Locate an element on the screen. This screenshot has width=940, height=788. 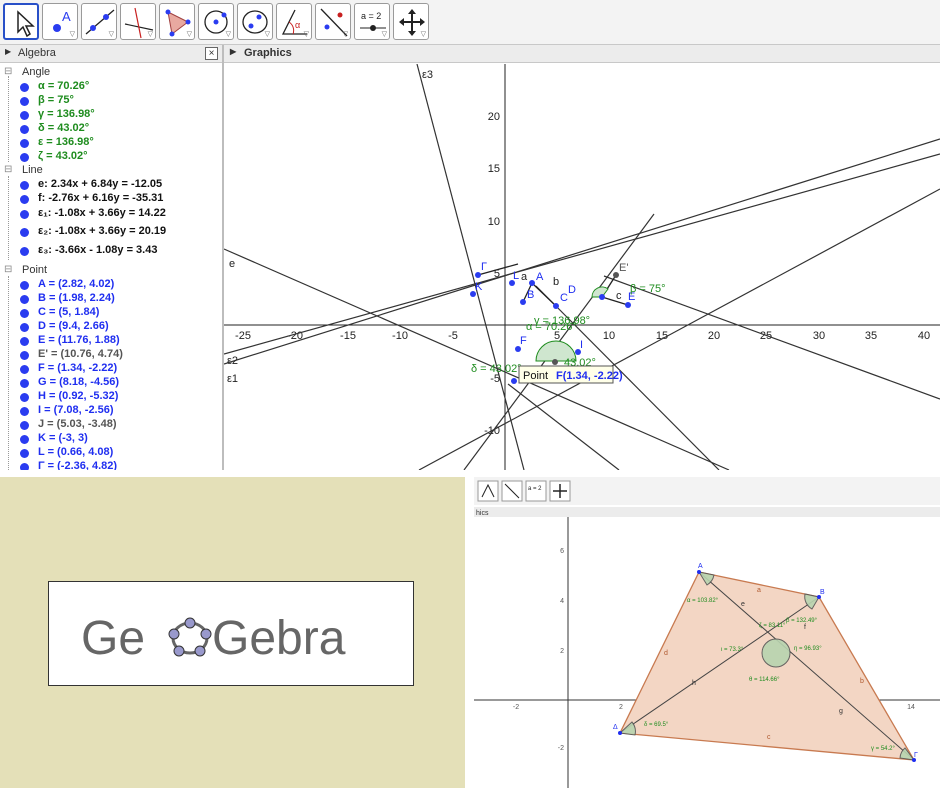
point-tool-button: A ▽ is located at coordinates (60, 21).